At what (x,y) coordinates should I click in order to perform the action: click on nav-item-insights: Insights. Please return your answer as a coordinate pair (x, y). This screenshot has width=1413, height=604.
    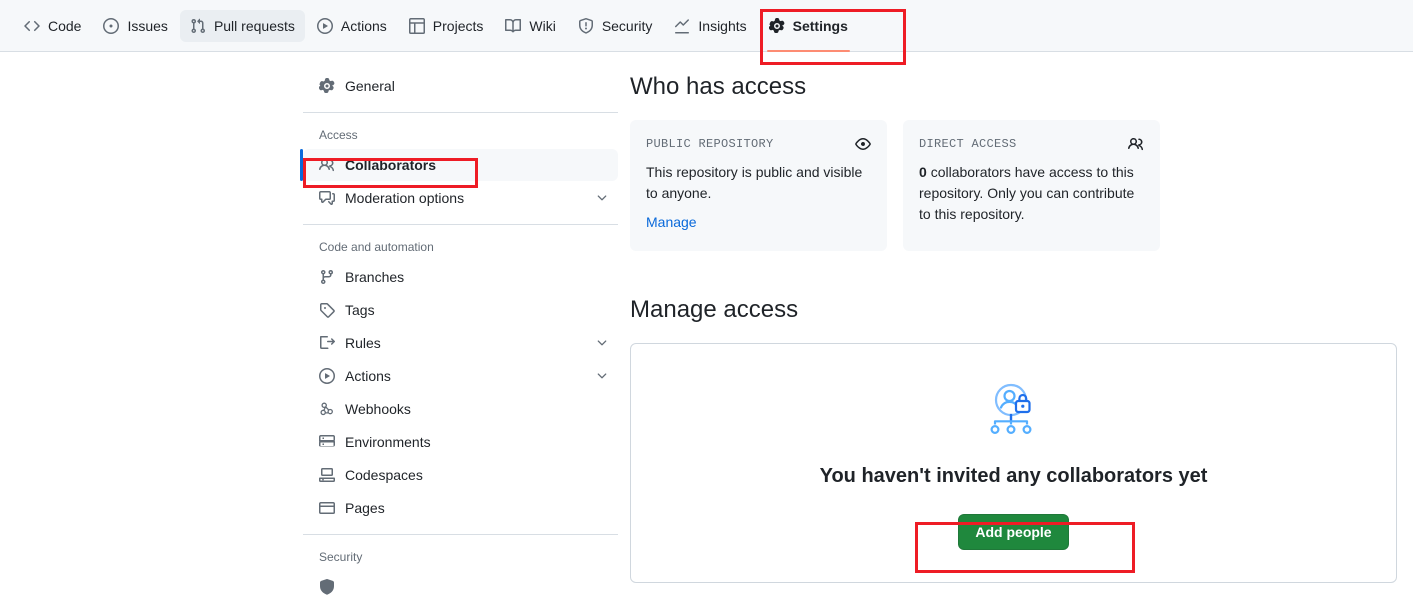
    Looking at the image, I should click on (710, 26).